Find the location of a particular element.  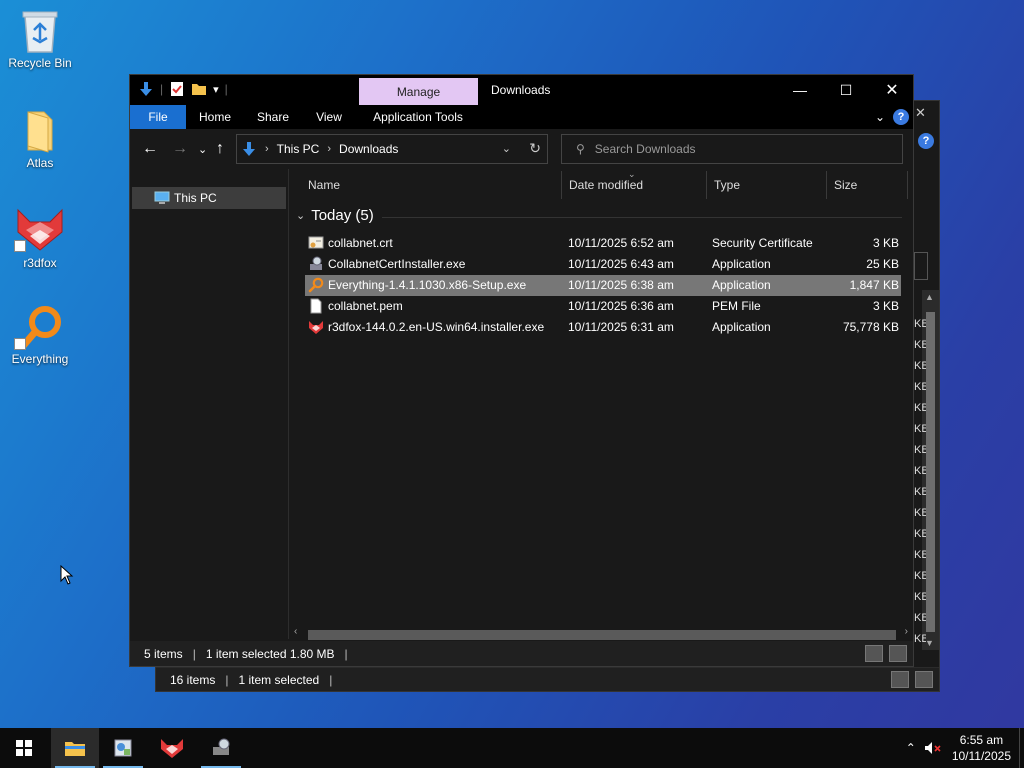

column-header-type: Type is located at coordinates (767, 185).